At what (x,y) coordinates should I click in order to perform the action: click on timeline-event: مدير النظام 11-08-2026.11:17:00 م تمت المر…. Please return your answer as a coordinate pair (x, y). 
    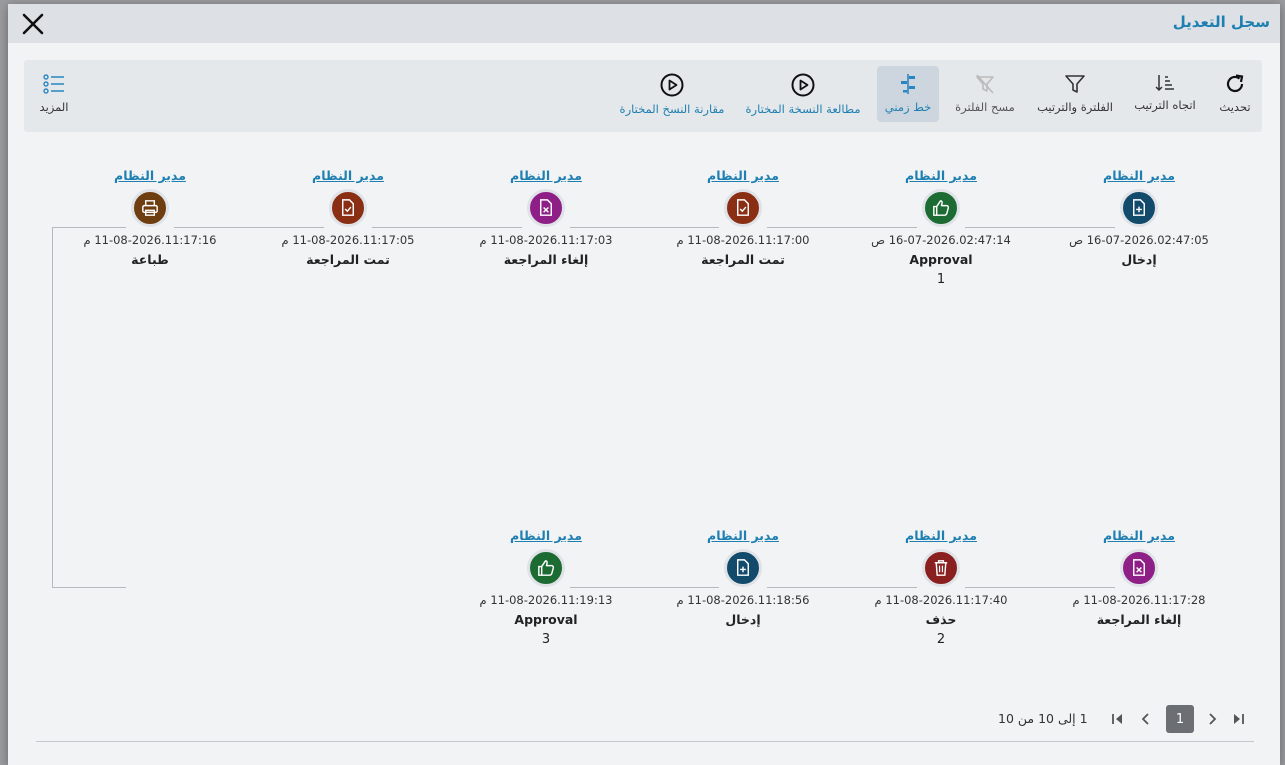
    Looking at the image, I should click on (743, 217).